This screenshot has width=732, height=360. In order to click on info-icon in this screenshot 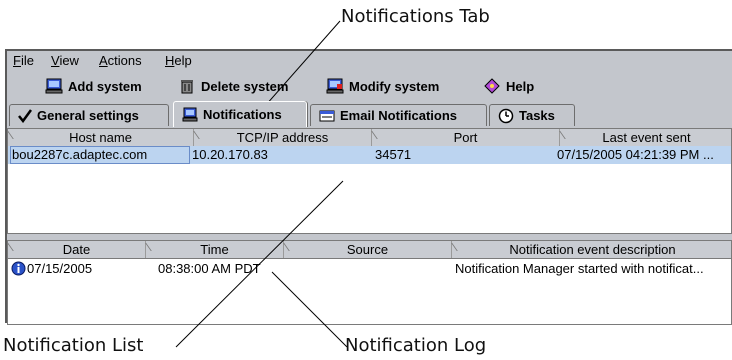, I will do `click(18, 268)`.